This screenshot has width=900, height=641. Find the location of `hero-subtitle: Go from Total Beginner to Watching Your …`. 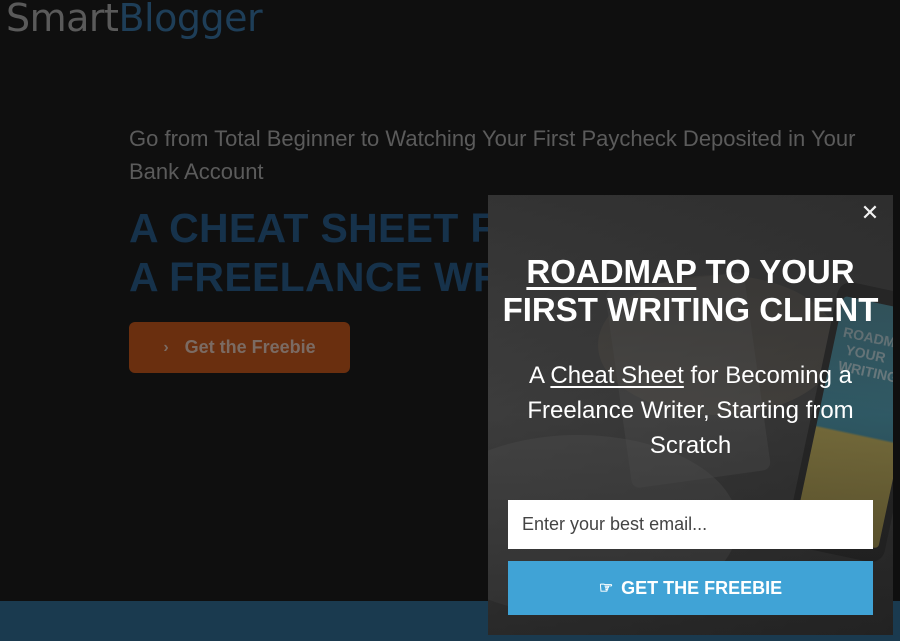

hero-subtitle: Go from Total Beginner to Watching Your … is located at coordinates (492, 155).